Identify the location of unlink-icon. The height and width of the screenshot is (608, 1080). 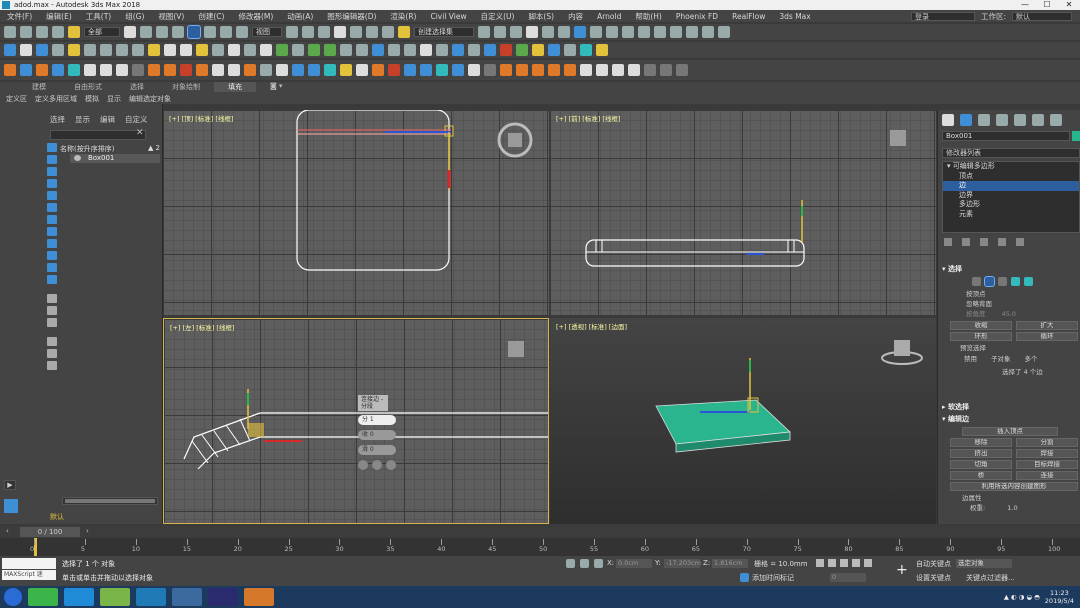
(58, 32).